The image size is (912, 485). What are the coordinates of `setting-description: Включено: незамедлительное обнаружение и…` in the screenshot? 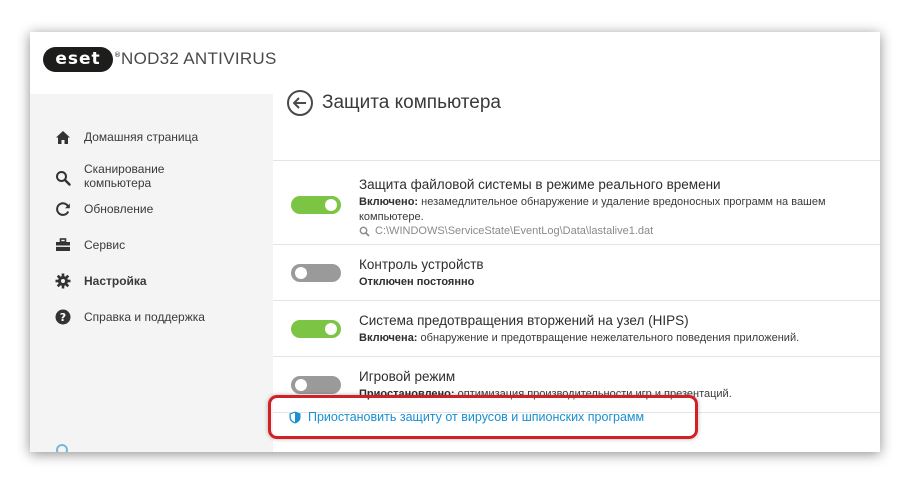 It's located at (609, 210).